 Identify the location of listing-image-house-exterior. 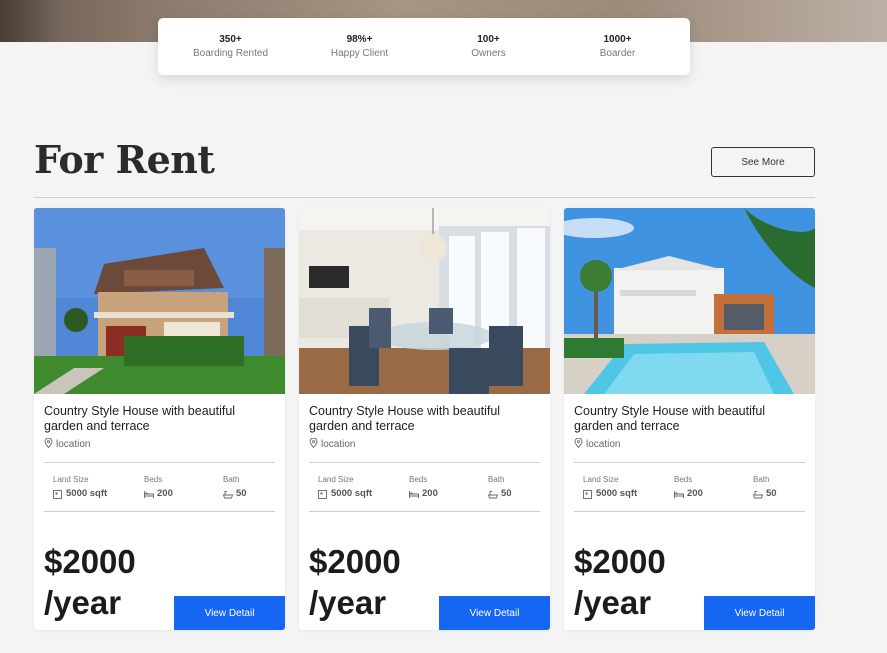
(159, 301).